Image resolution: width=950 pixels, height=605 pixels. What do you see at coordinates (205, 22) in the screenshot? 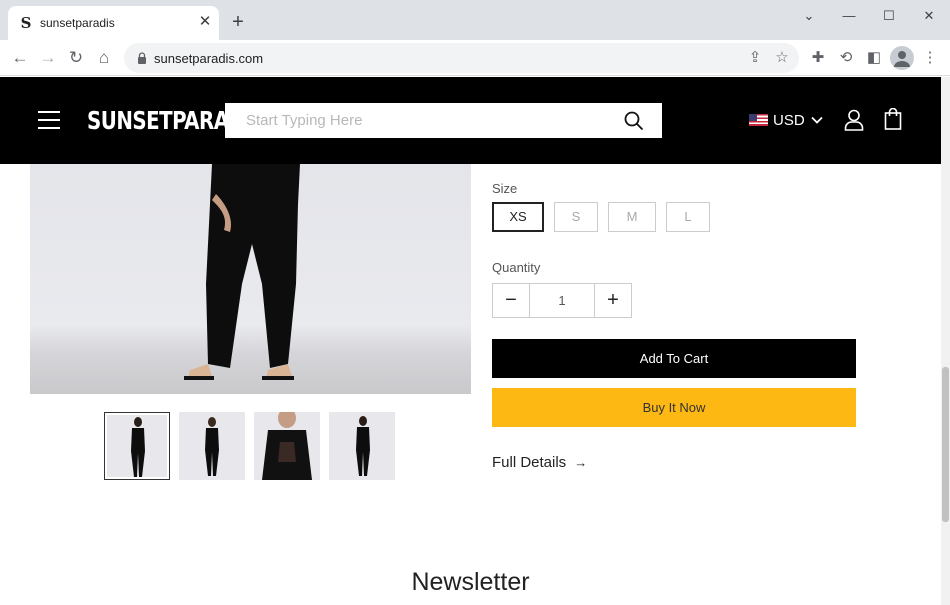
I see `tab-close-icon: ✕` at bounding box center [205, 22].